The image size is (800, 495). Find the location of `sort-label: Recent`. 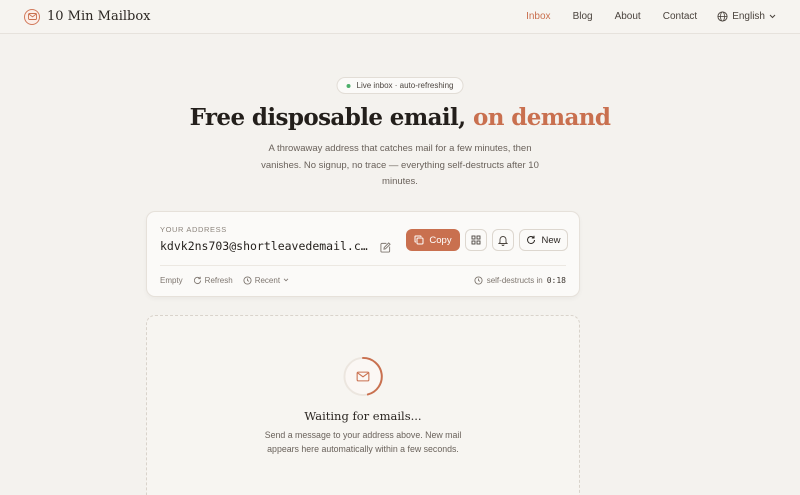

sort-label: Recent is located at coordinates (267, 280).